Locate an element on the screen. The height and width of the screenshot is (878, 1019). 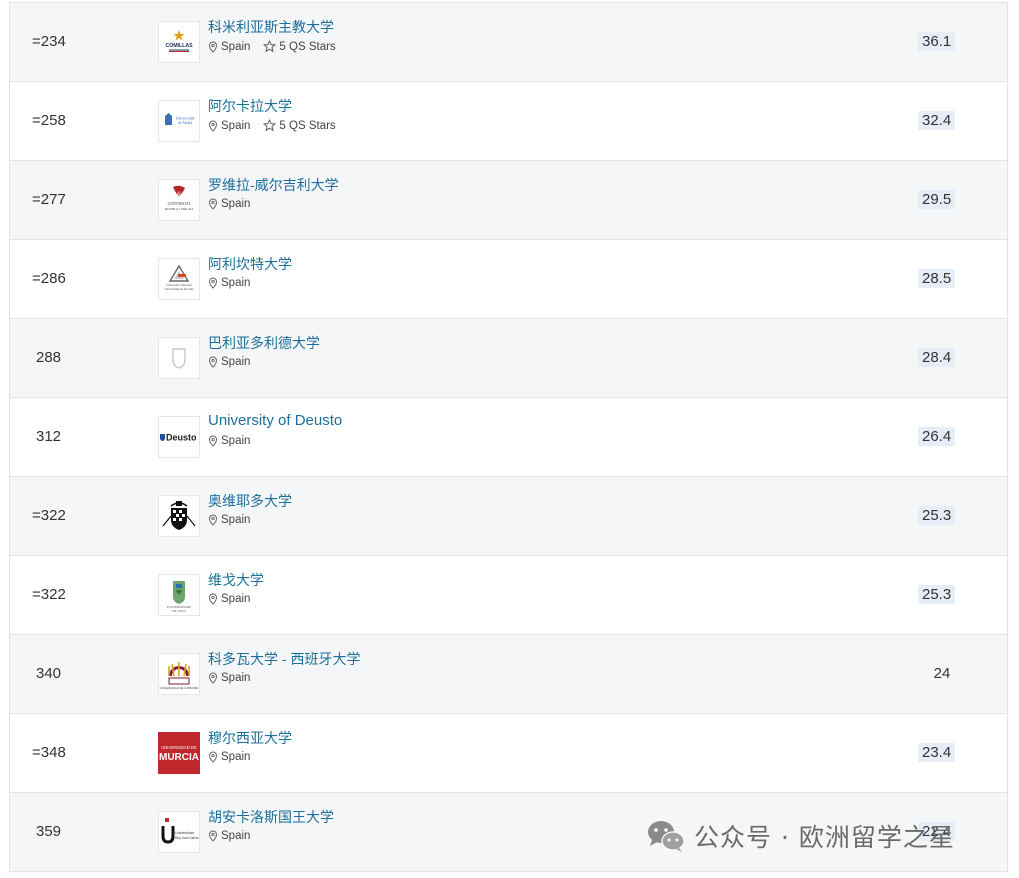
university-name-link: 科多瓦大学 - 西班牙大学 is located at coordinates (284, 659).